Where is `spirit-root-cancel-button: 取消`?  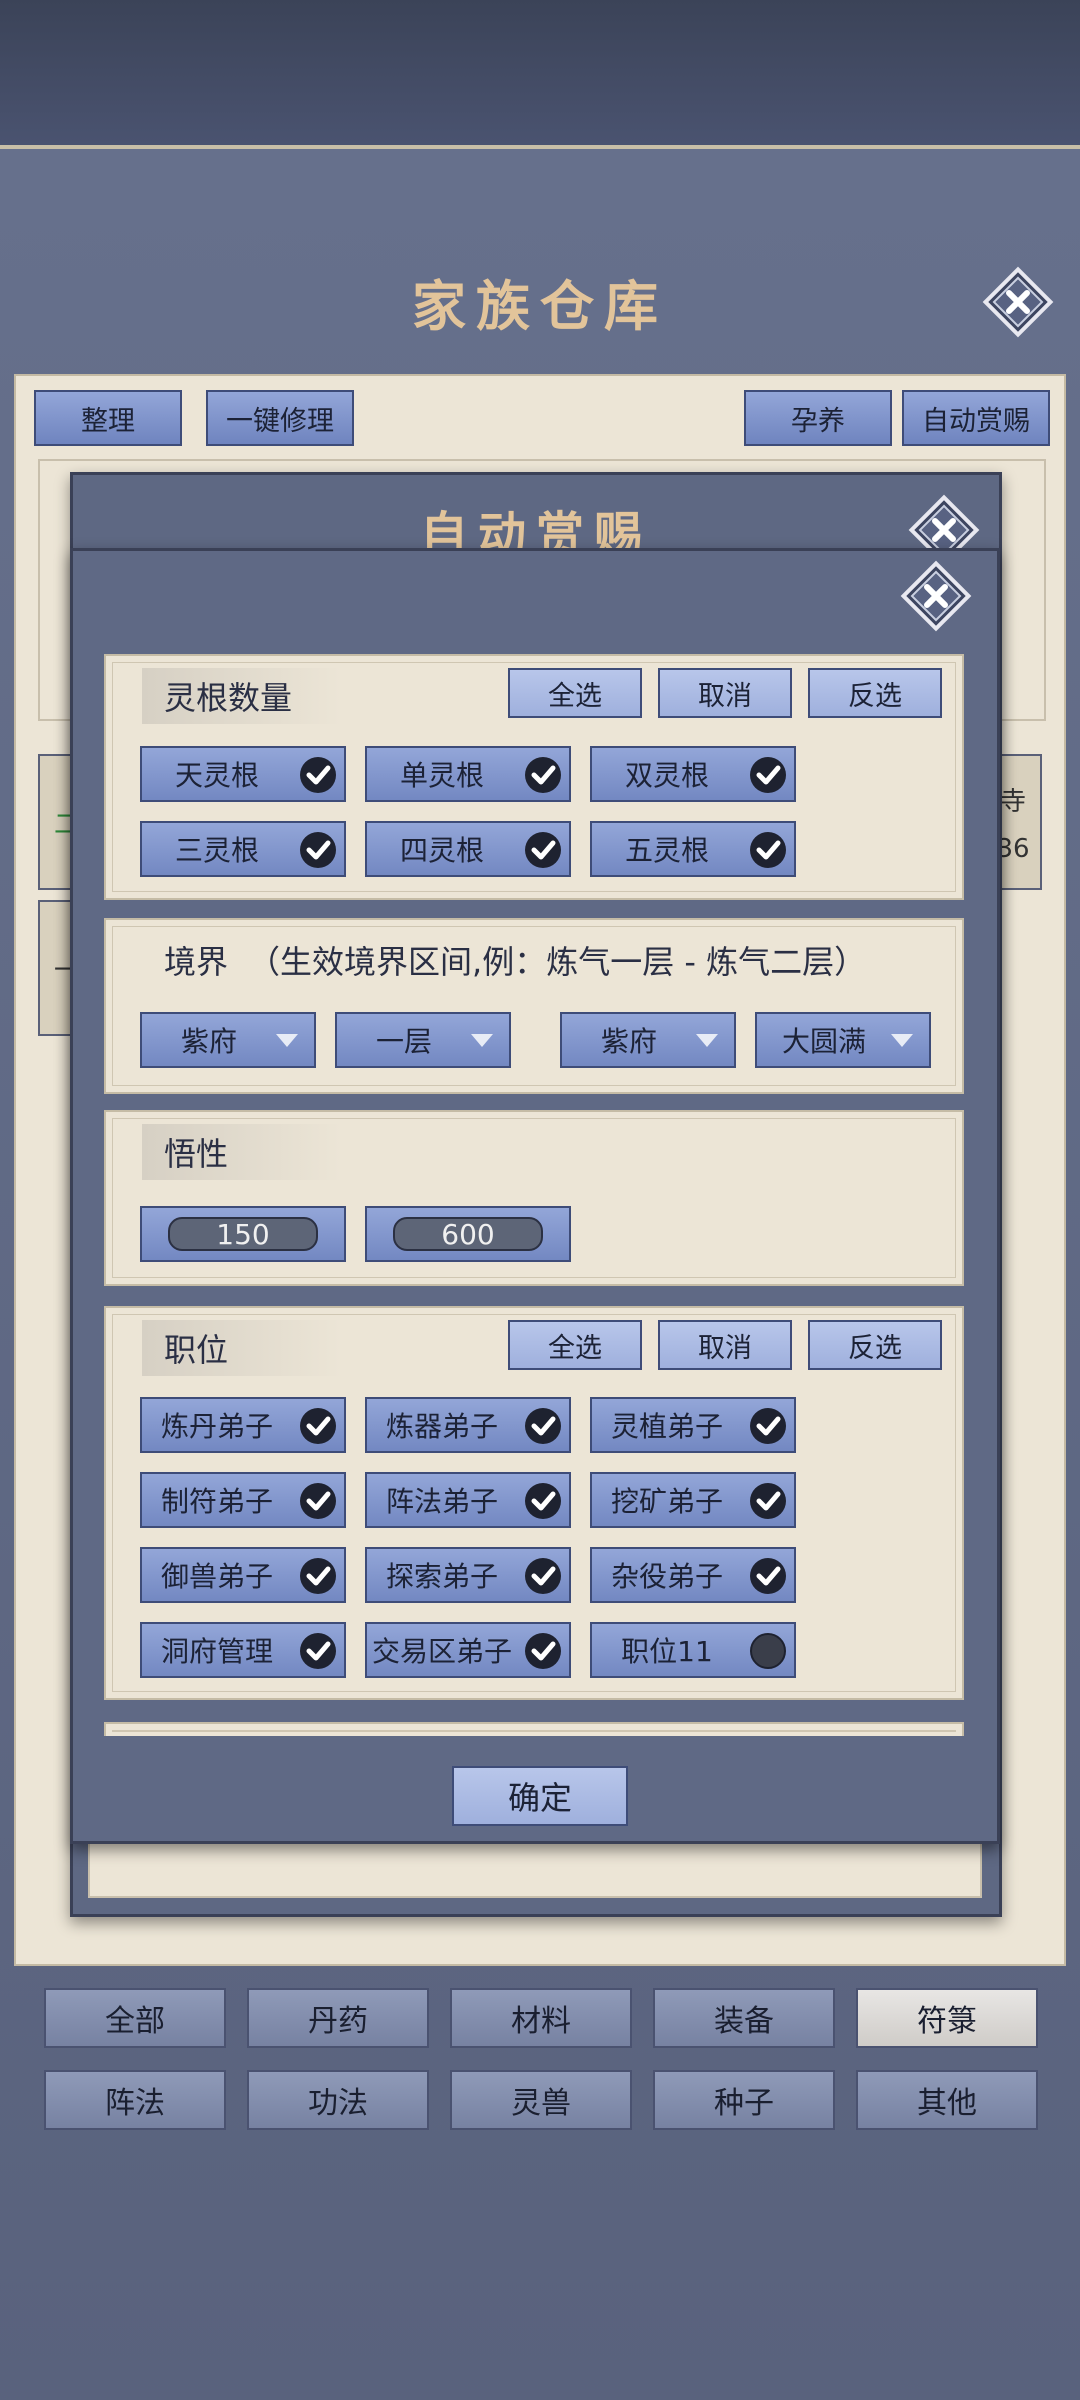
spirit-root-cancel-button: 取消 is located at coordinates (725, 693).